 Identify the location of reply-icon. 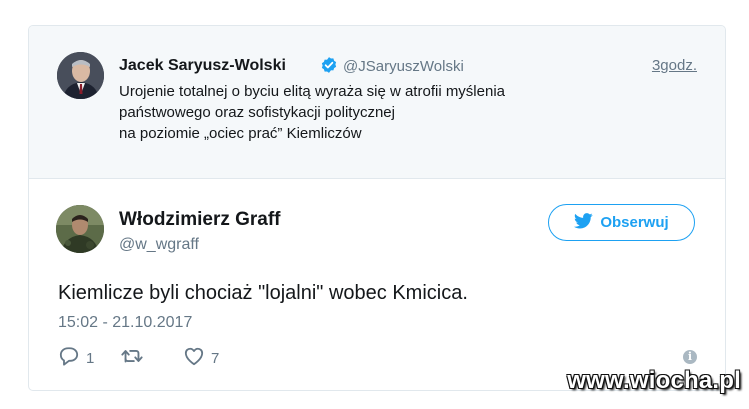
(69, 358).